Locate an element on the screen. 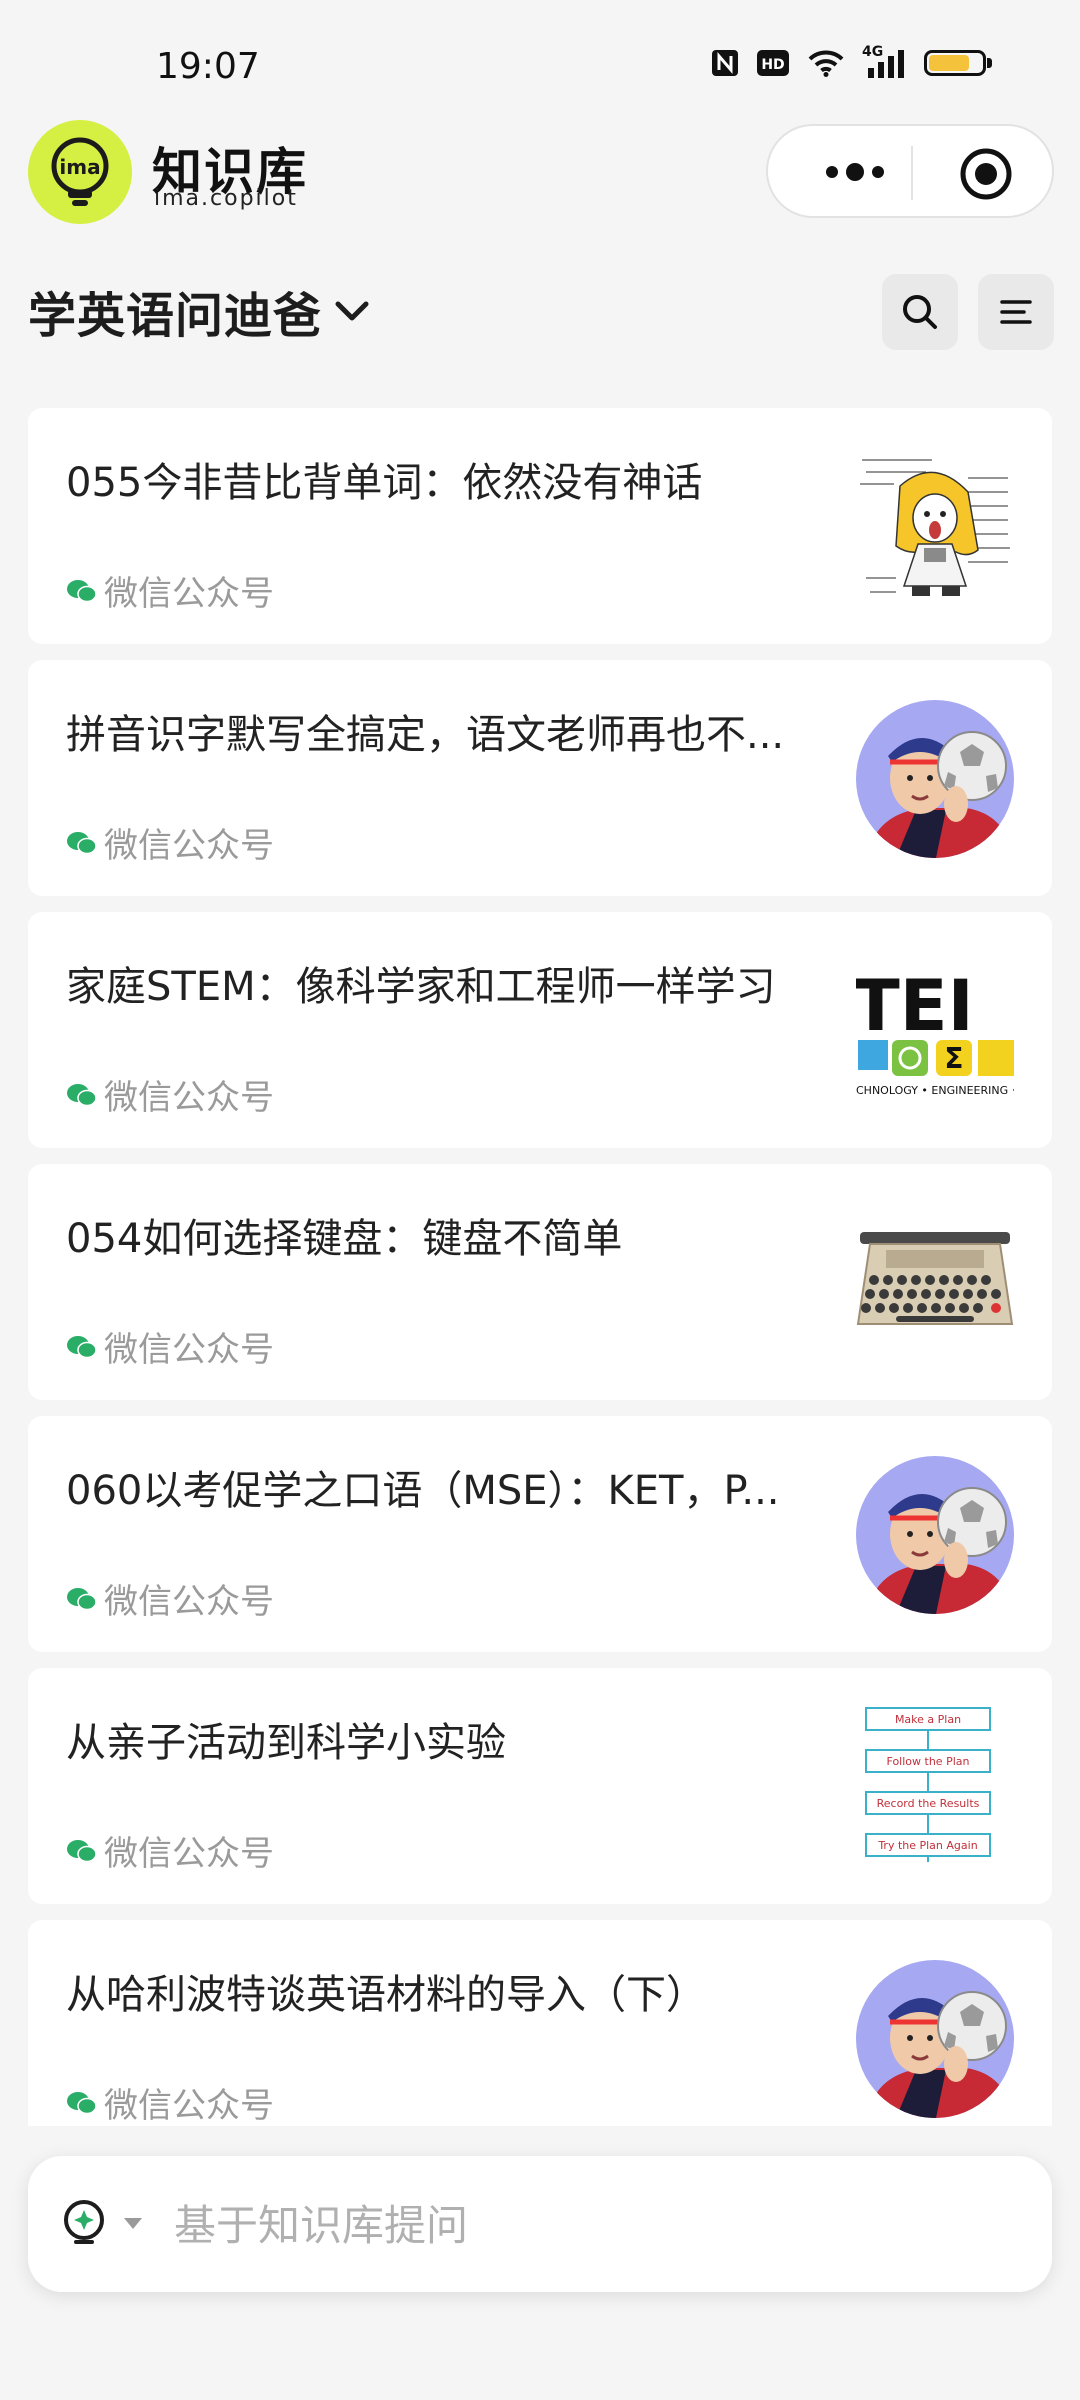 The image size is (1080, 2400). stem-logo-thumbnail: TEI Σ CHNOLOGY • ENGINEERING • M is located at coordinates (935, 1031).